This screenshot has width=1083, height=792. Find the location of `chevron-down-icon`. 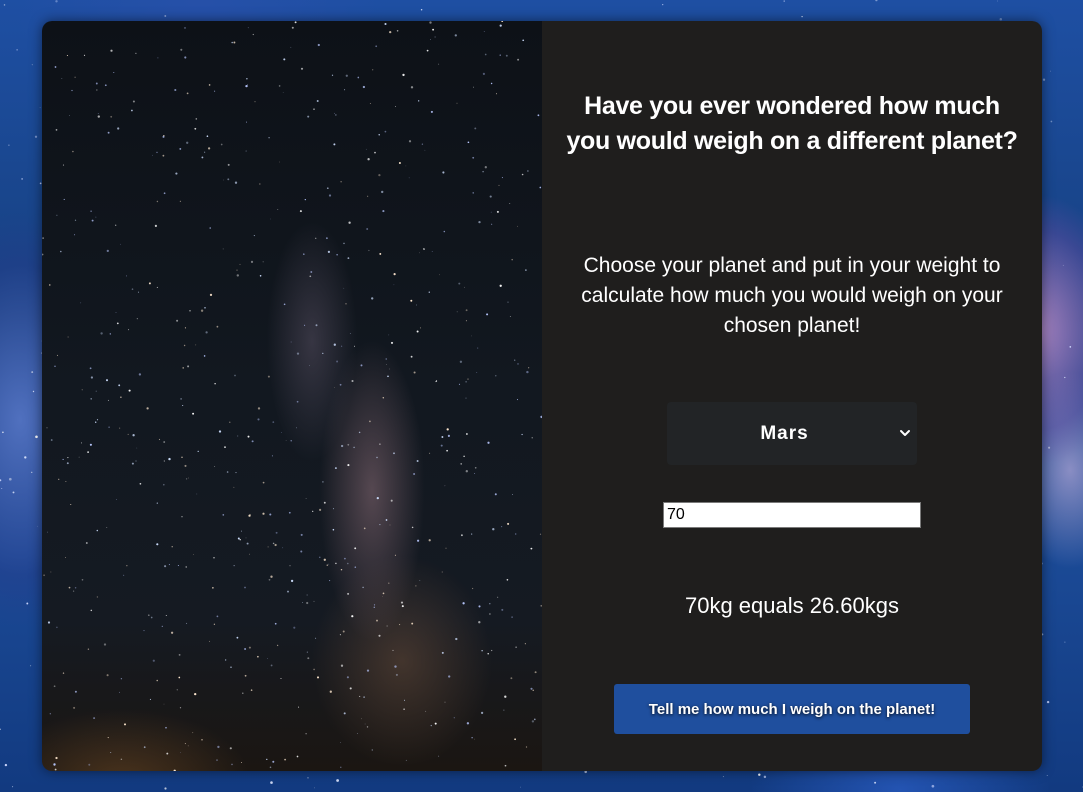

chevron-down-icon is located at coordinates (905, 433).